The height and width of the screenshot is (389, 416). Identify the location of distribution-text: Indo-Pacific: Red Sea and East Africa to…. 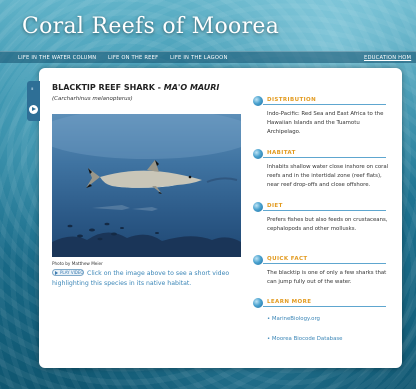
(325, 123).